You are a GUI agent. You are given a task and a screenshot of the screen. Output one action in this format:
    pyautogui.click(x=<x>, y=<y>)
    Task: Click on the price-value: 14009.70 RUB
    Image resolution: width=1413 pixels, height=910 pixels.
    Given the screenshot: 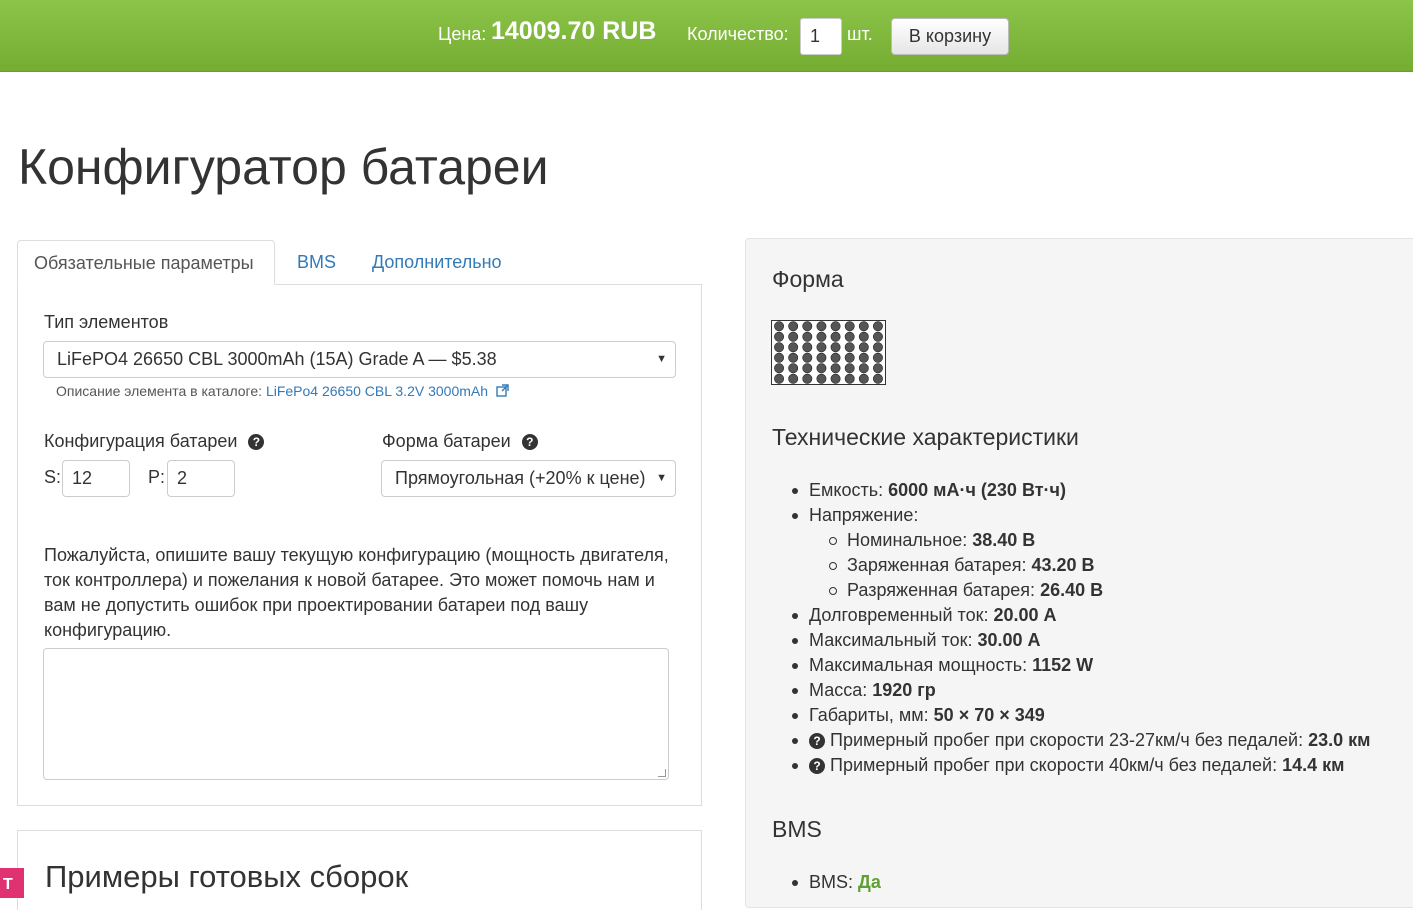 What is the action you would take?
    pyautogui.click(x=574, y=31)
    